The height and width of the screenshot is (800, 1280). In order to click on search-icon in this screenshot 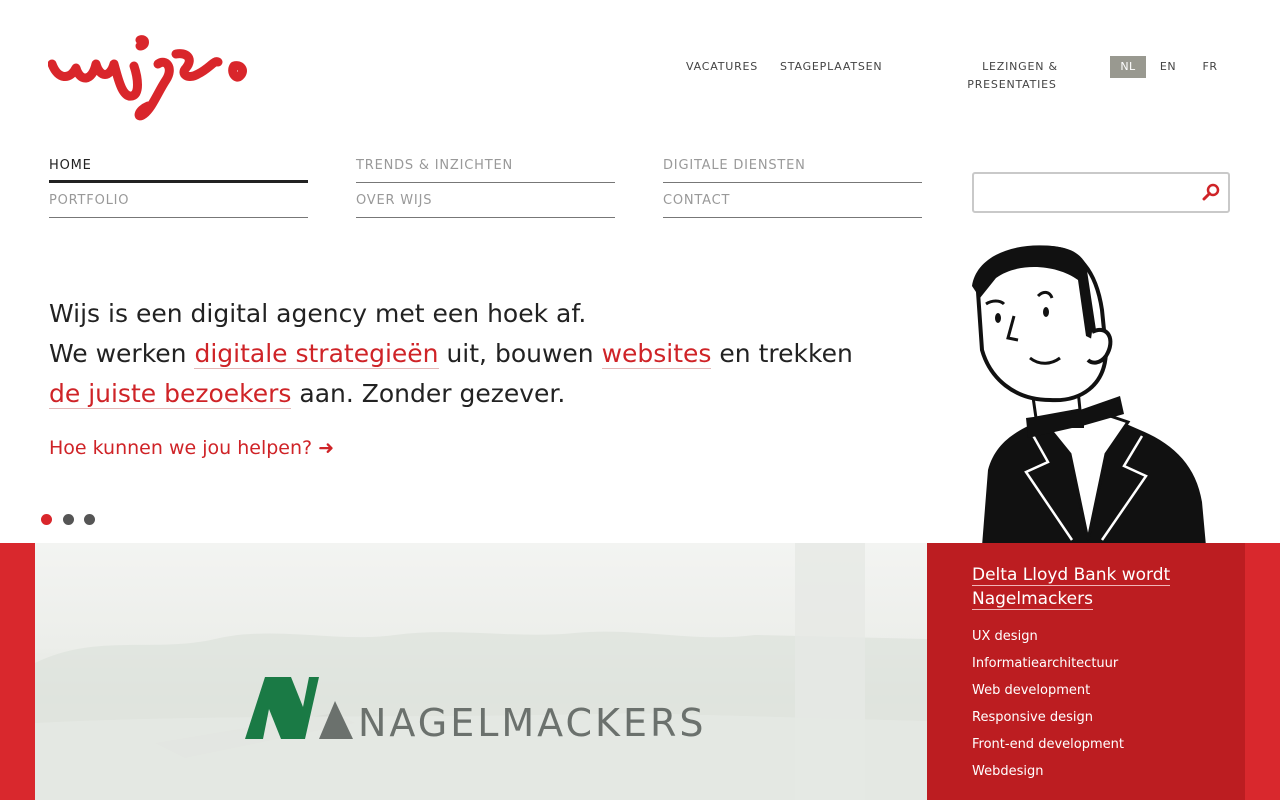, I will do `click(1211, 192)`.